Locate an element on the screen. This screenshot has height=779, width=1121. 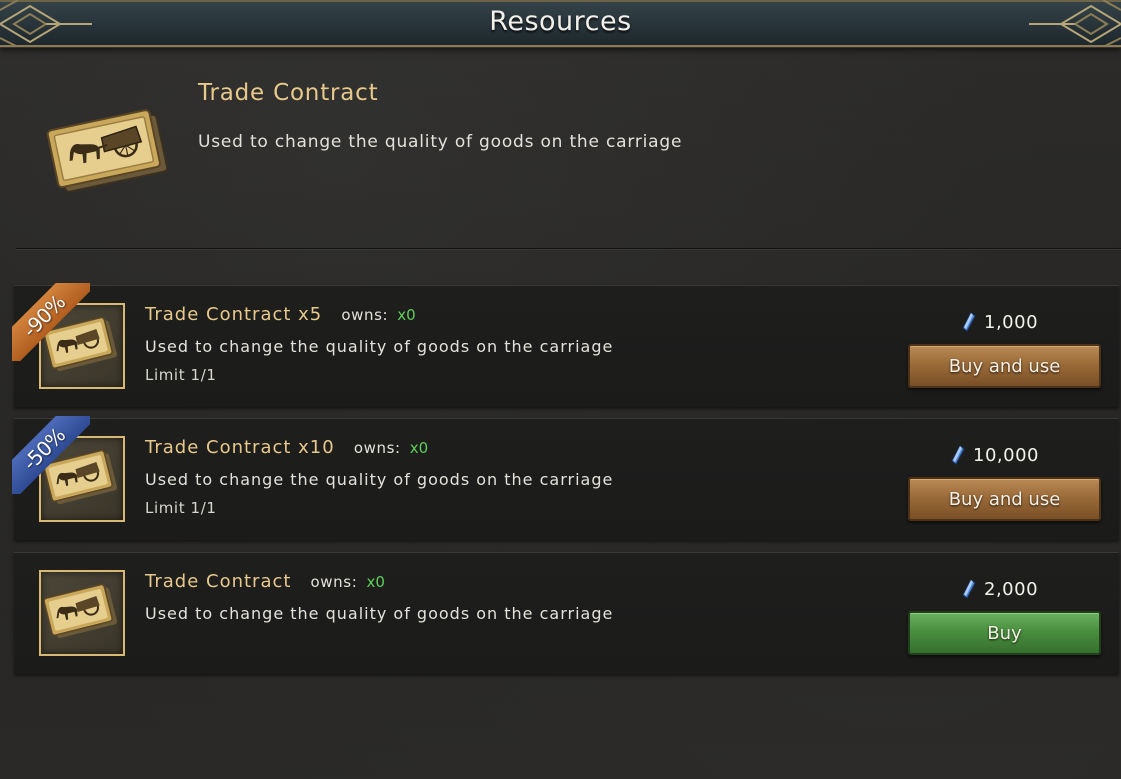
price: 2,000 is located at coordinates (1000, 589).